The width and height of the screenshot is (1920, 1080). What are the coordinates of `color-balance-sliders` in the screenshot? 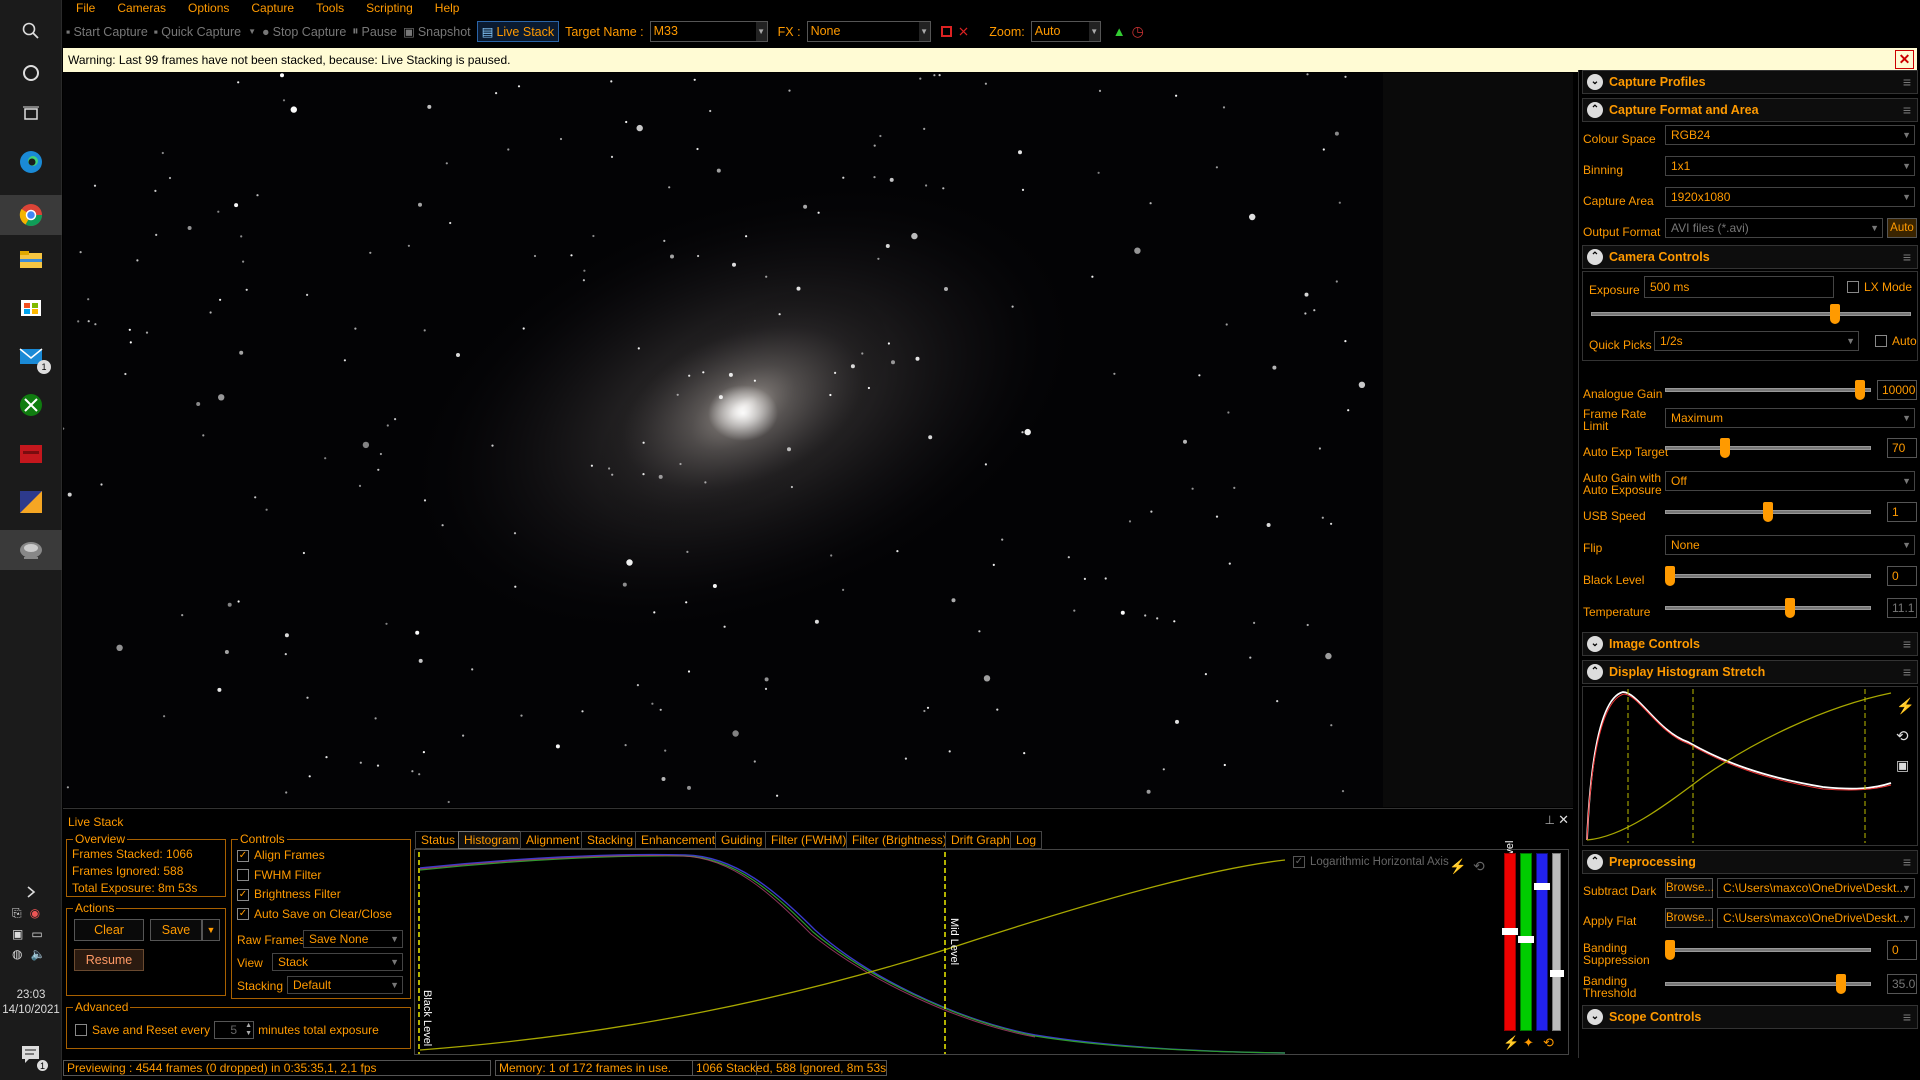 It's located at (1532, 943).